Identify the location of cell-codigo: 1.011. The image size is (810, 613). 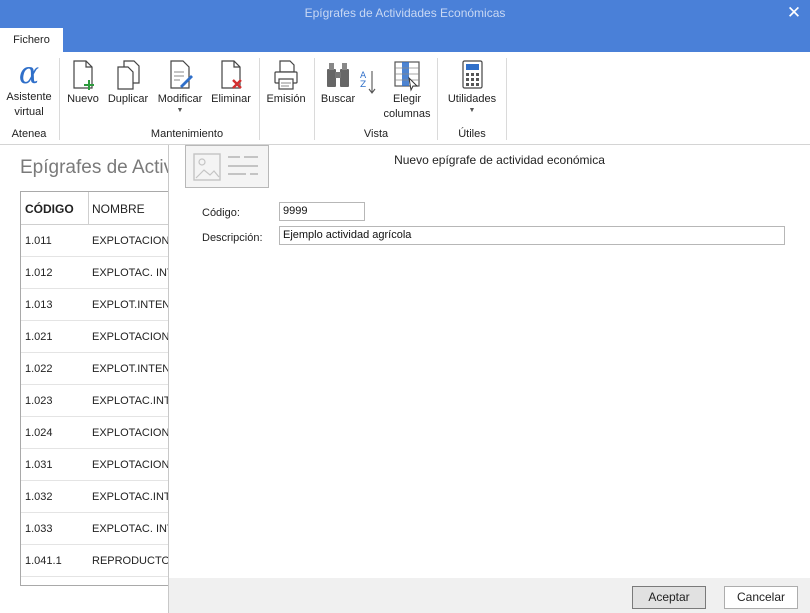
(38, 241).